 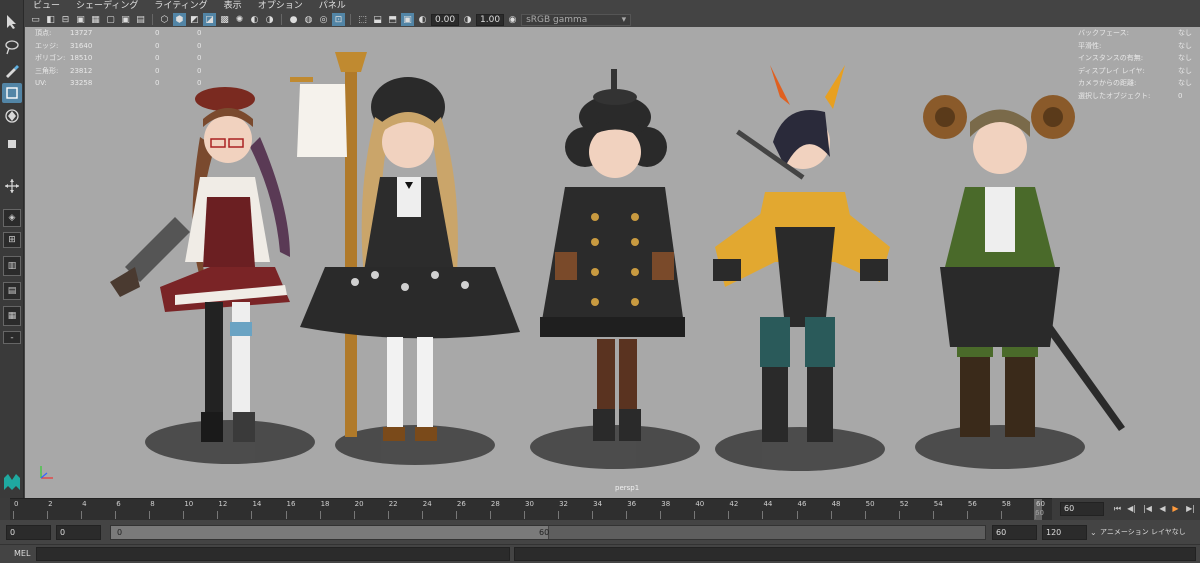 I want to click on character-coat-girl, so click(x=612, y=255).